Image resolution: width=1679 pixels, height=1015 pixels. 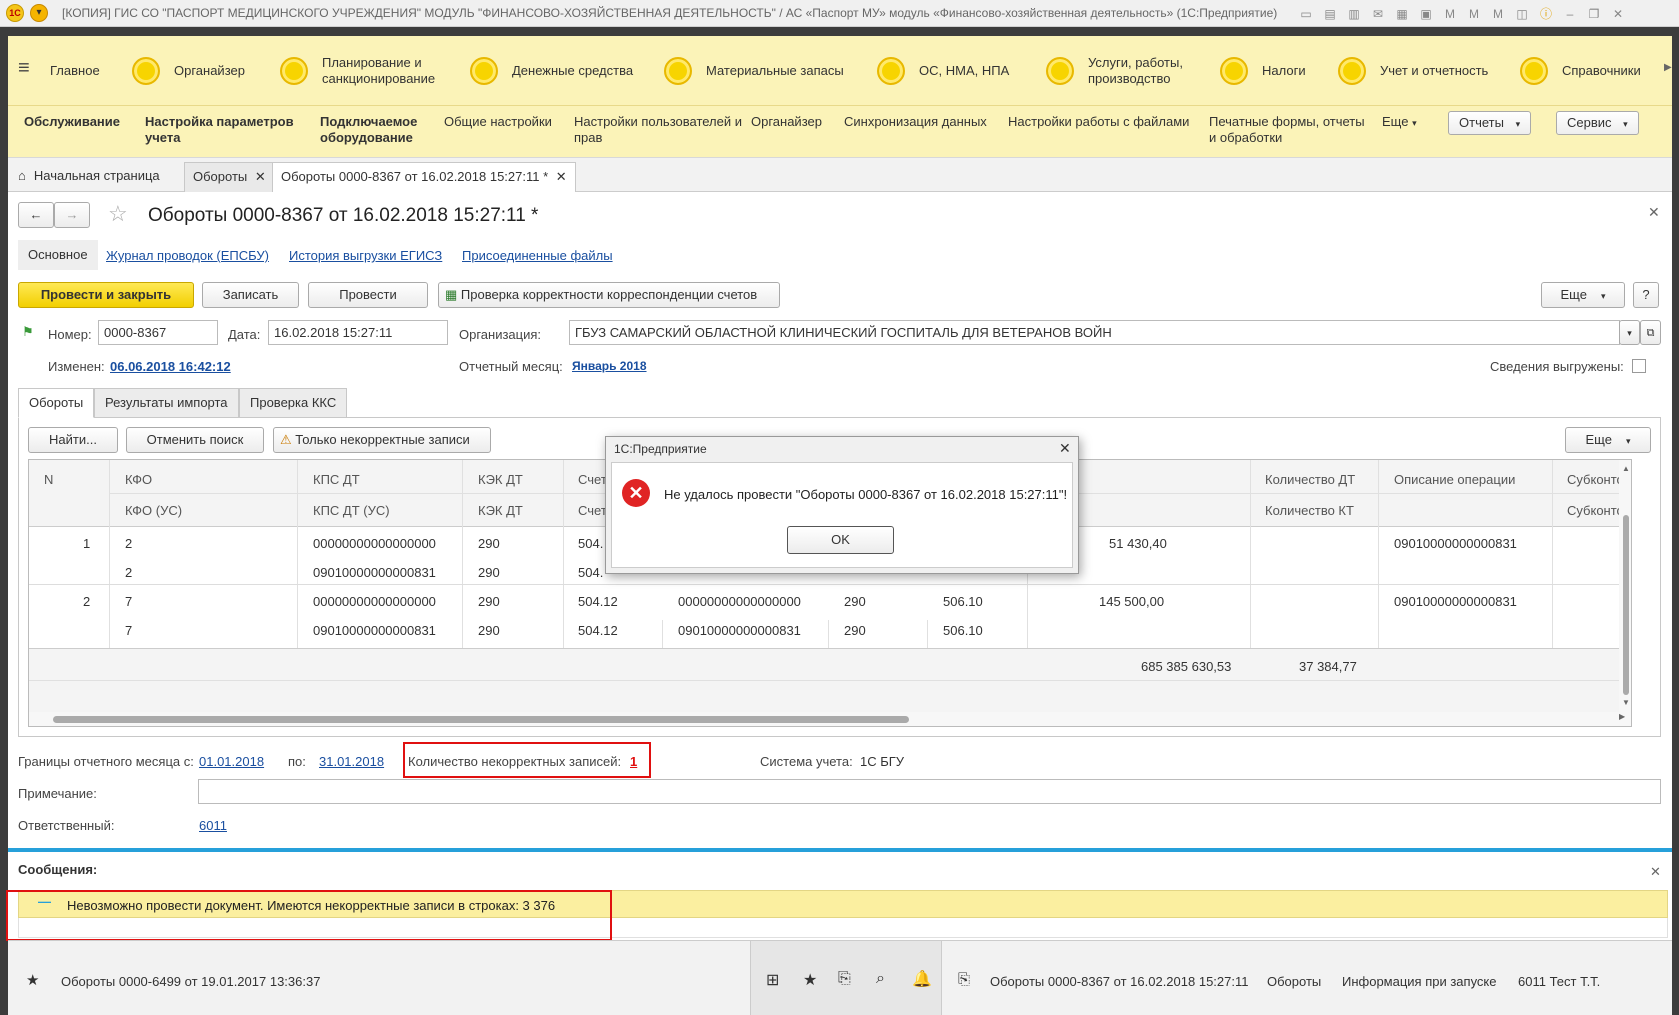 I want to click on col-schet: Счет, so click(x=592, y=479).